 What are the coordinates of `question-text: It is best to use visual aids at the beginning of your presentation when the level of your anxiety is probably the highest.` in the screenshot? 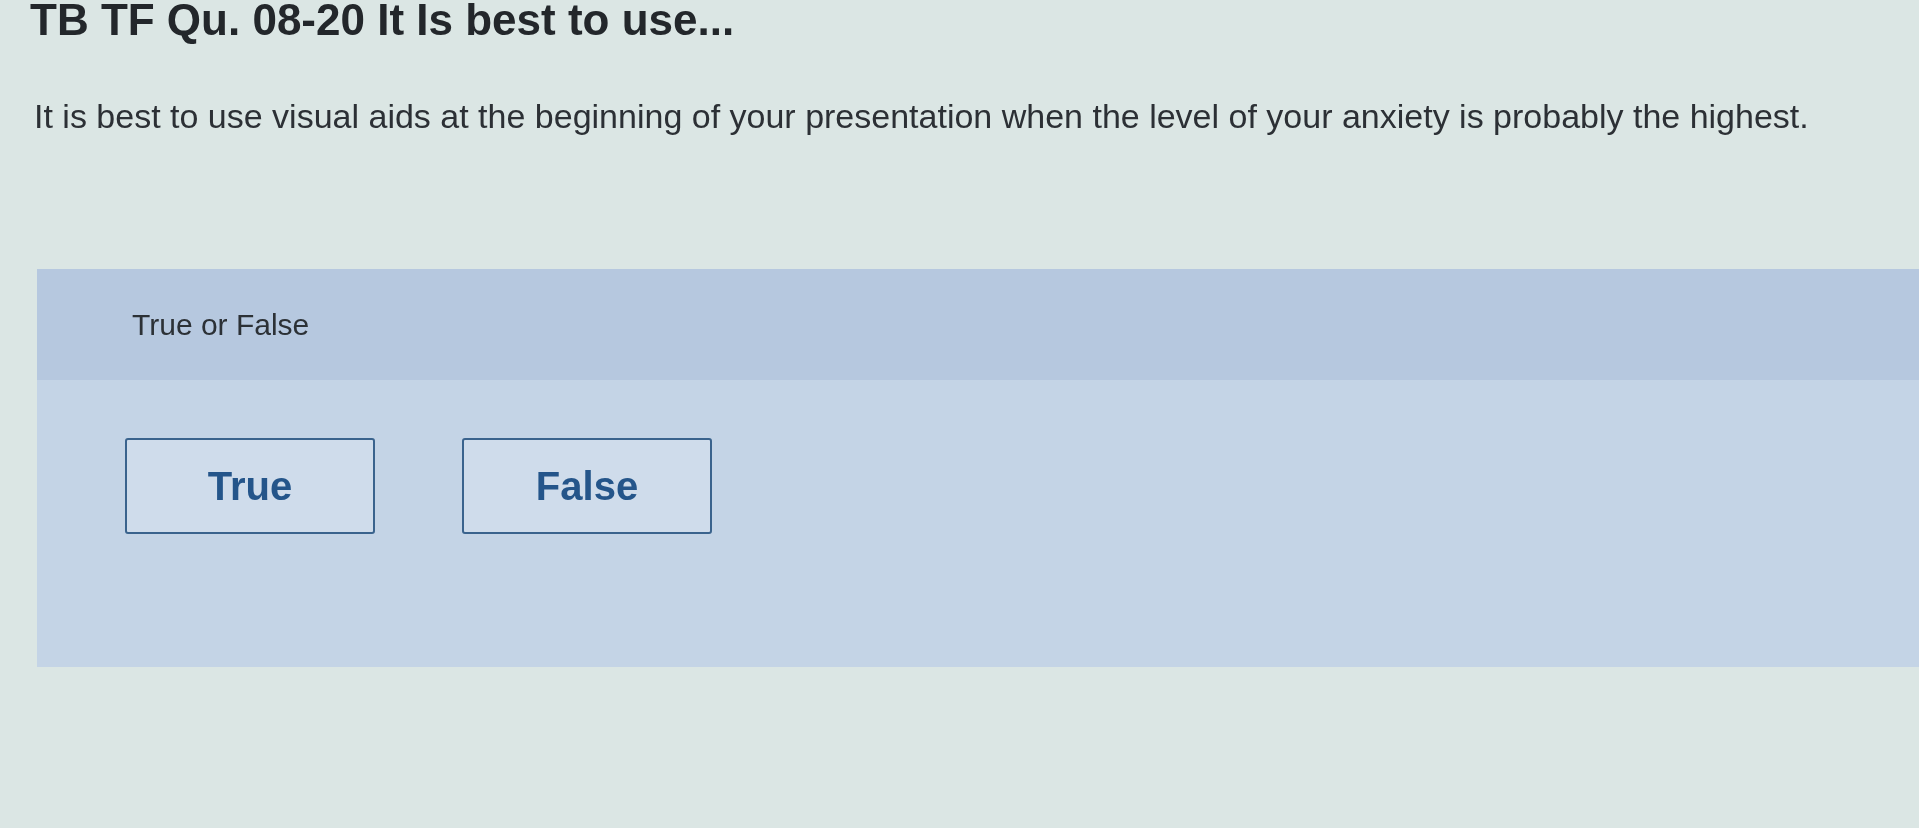 It's located at (921, 116).